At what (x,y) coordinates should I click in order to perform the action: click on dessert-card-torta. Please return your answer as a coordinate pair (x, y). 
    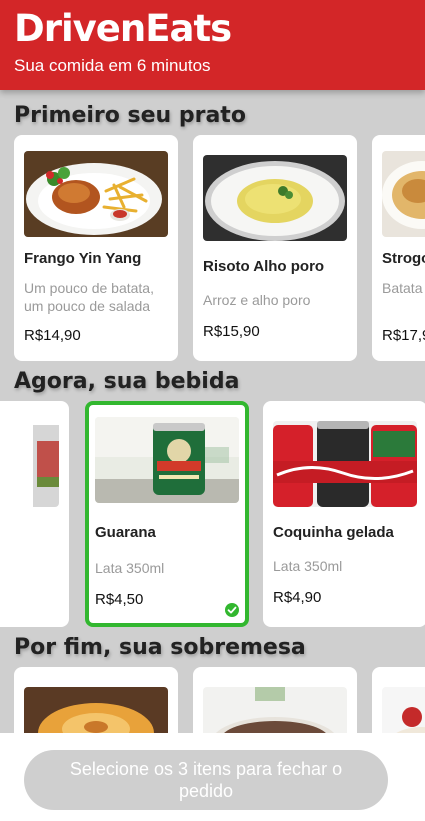
    Looking at the image, I should click on (275, 700).